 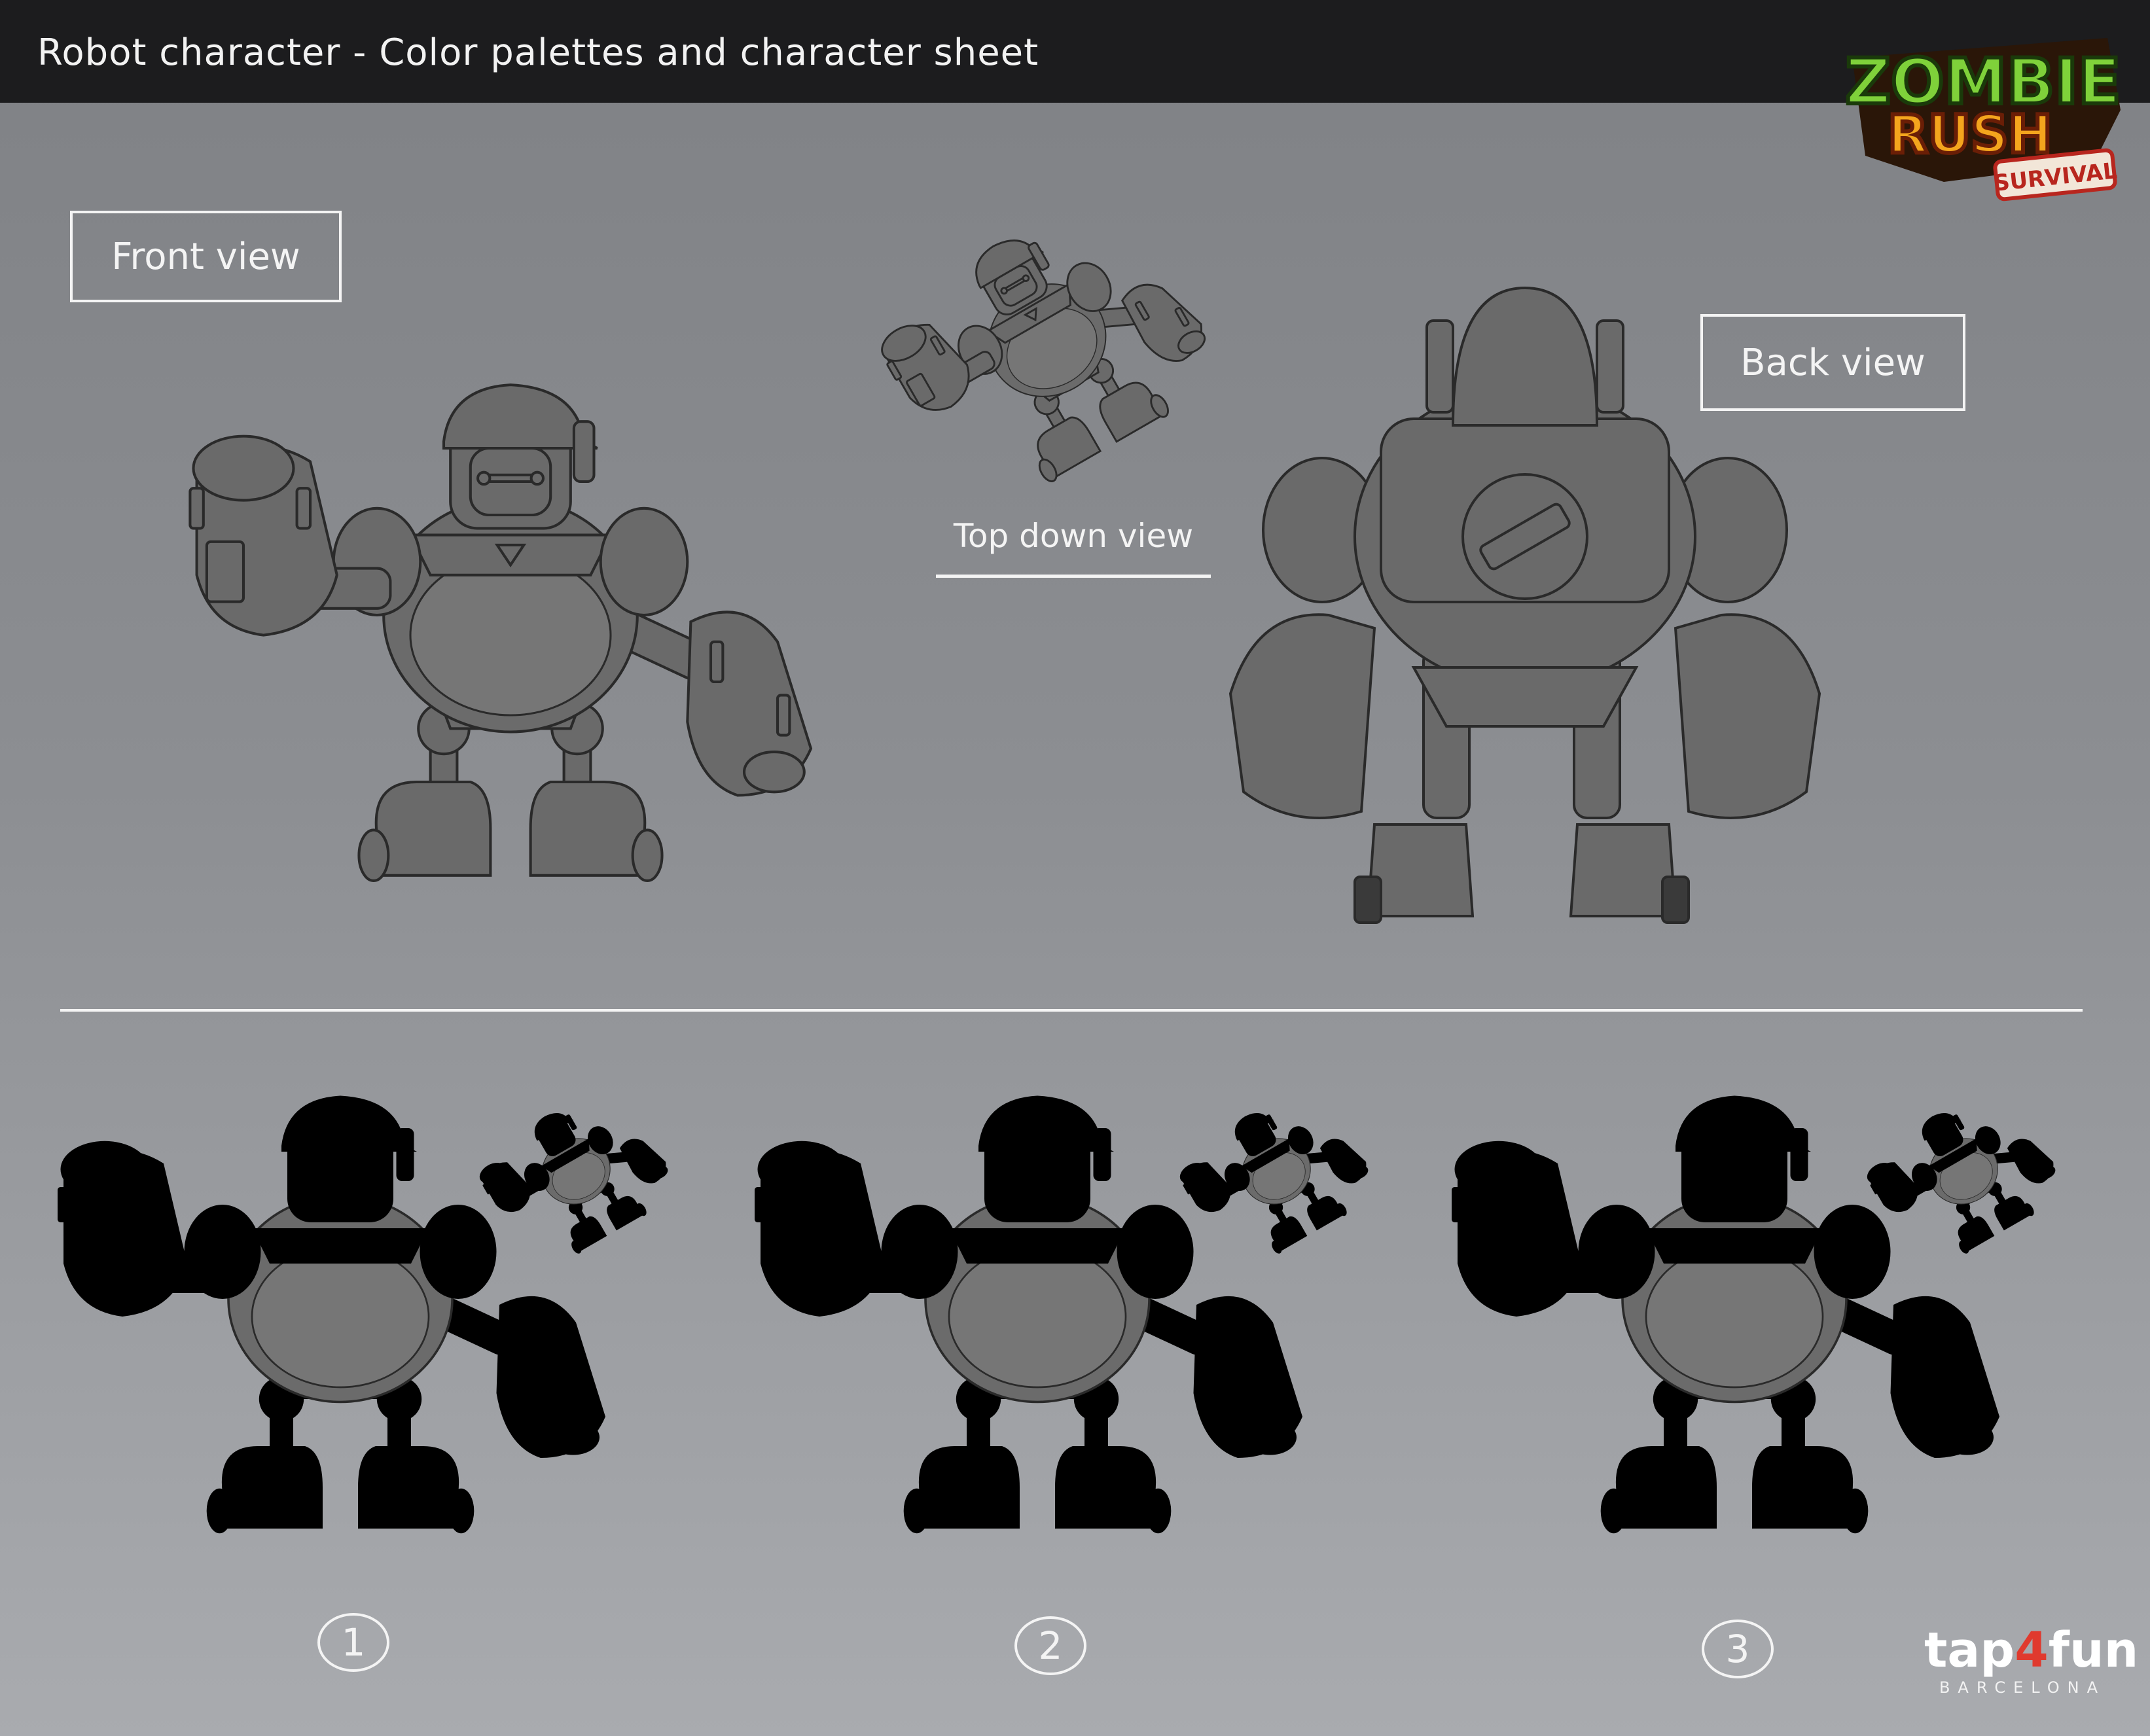 What do you see at coordinates (353, 1642) in the screenshot?
I see `palette-number-1: 1` at bounding box center [353, 1642].